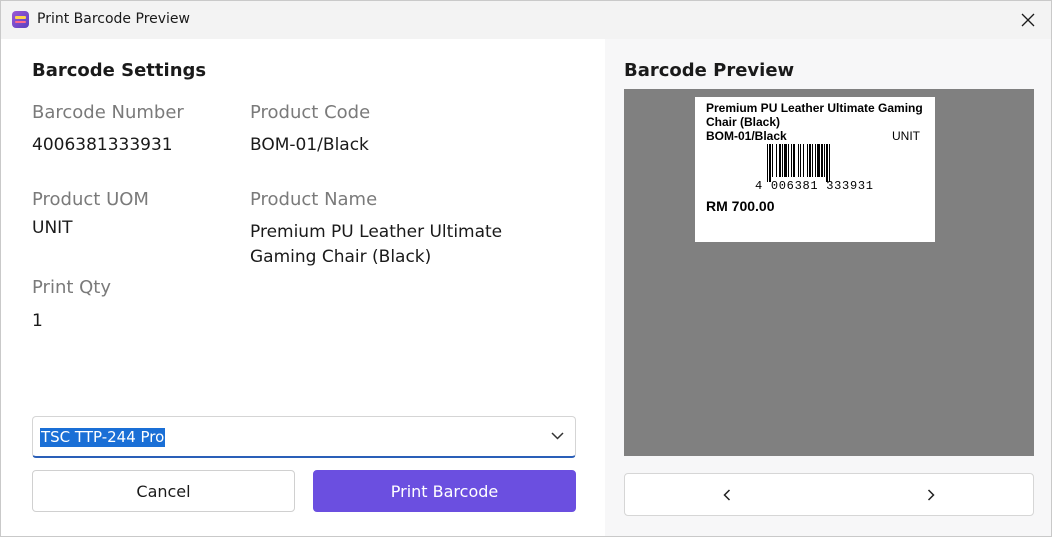 This screenshot has width=1052, height=537. Describe the element at coordinates (310, 112) in the screenshot. I see `product-code-label: Product Code` at that location.